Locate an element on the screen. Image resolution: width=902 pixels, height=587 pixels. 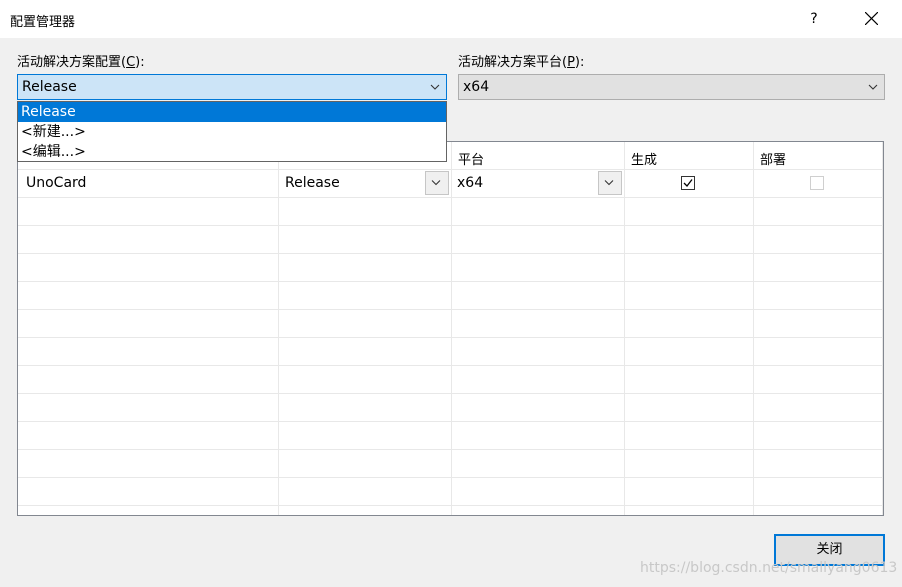
dropdown-option-new: <新建...> is located at coordinates (232, 132).